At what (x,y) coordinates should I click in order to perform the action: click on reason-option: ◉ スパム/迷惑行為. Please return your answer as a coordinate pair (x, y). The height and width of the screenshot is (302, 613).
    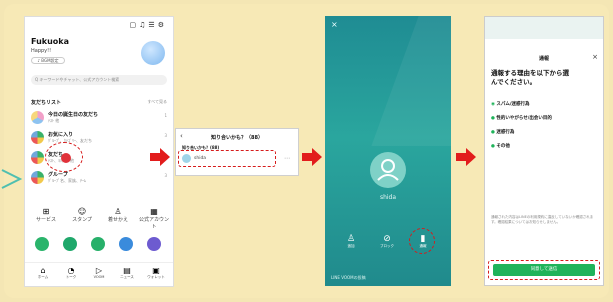
    Looking at the image, I should click on (544, 108).